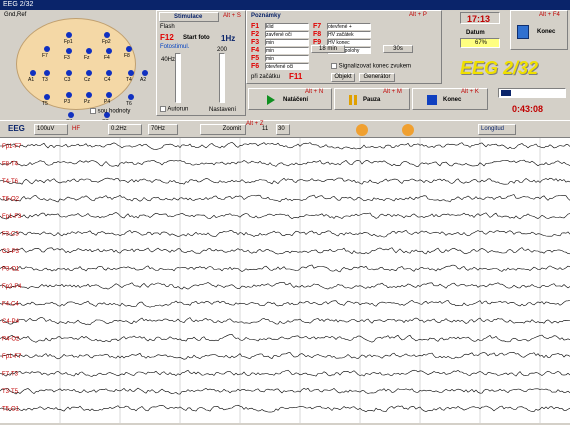 The height and width of the screenshot is (425, 570). What do you see at coordinates (285, 251) in the screenshot?
I see `trace-c3-p3` at bounding box center [285, 251].